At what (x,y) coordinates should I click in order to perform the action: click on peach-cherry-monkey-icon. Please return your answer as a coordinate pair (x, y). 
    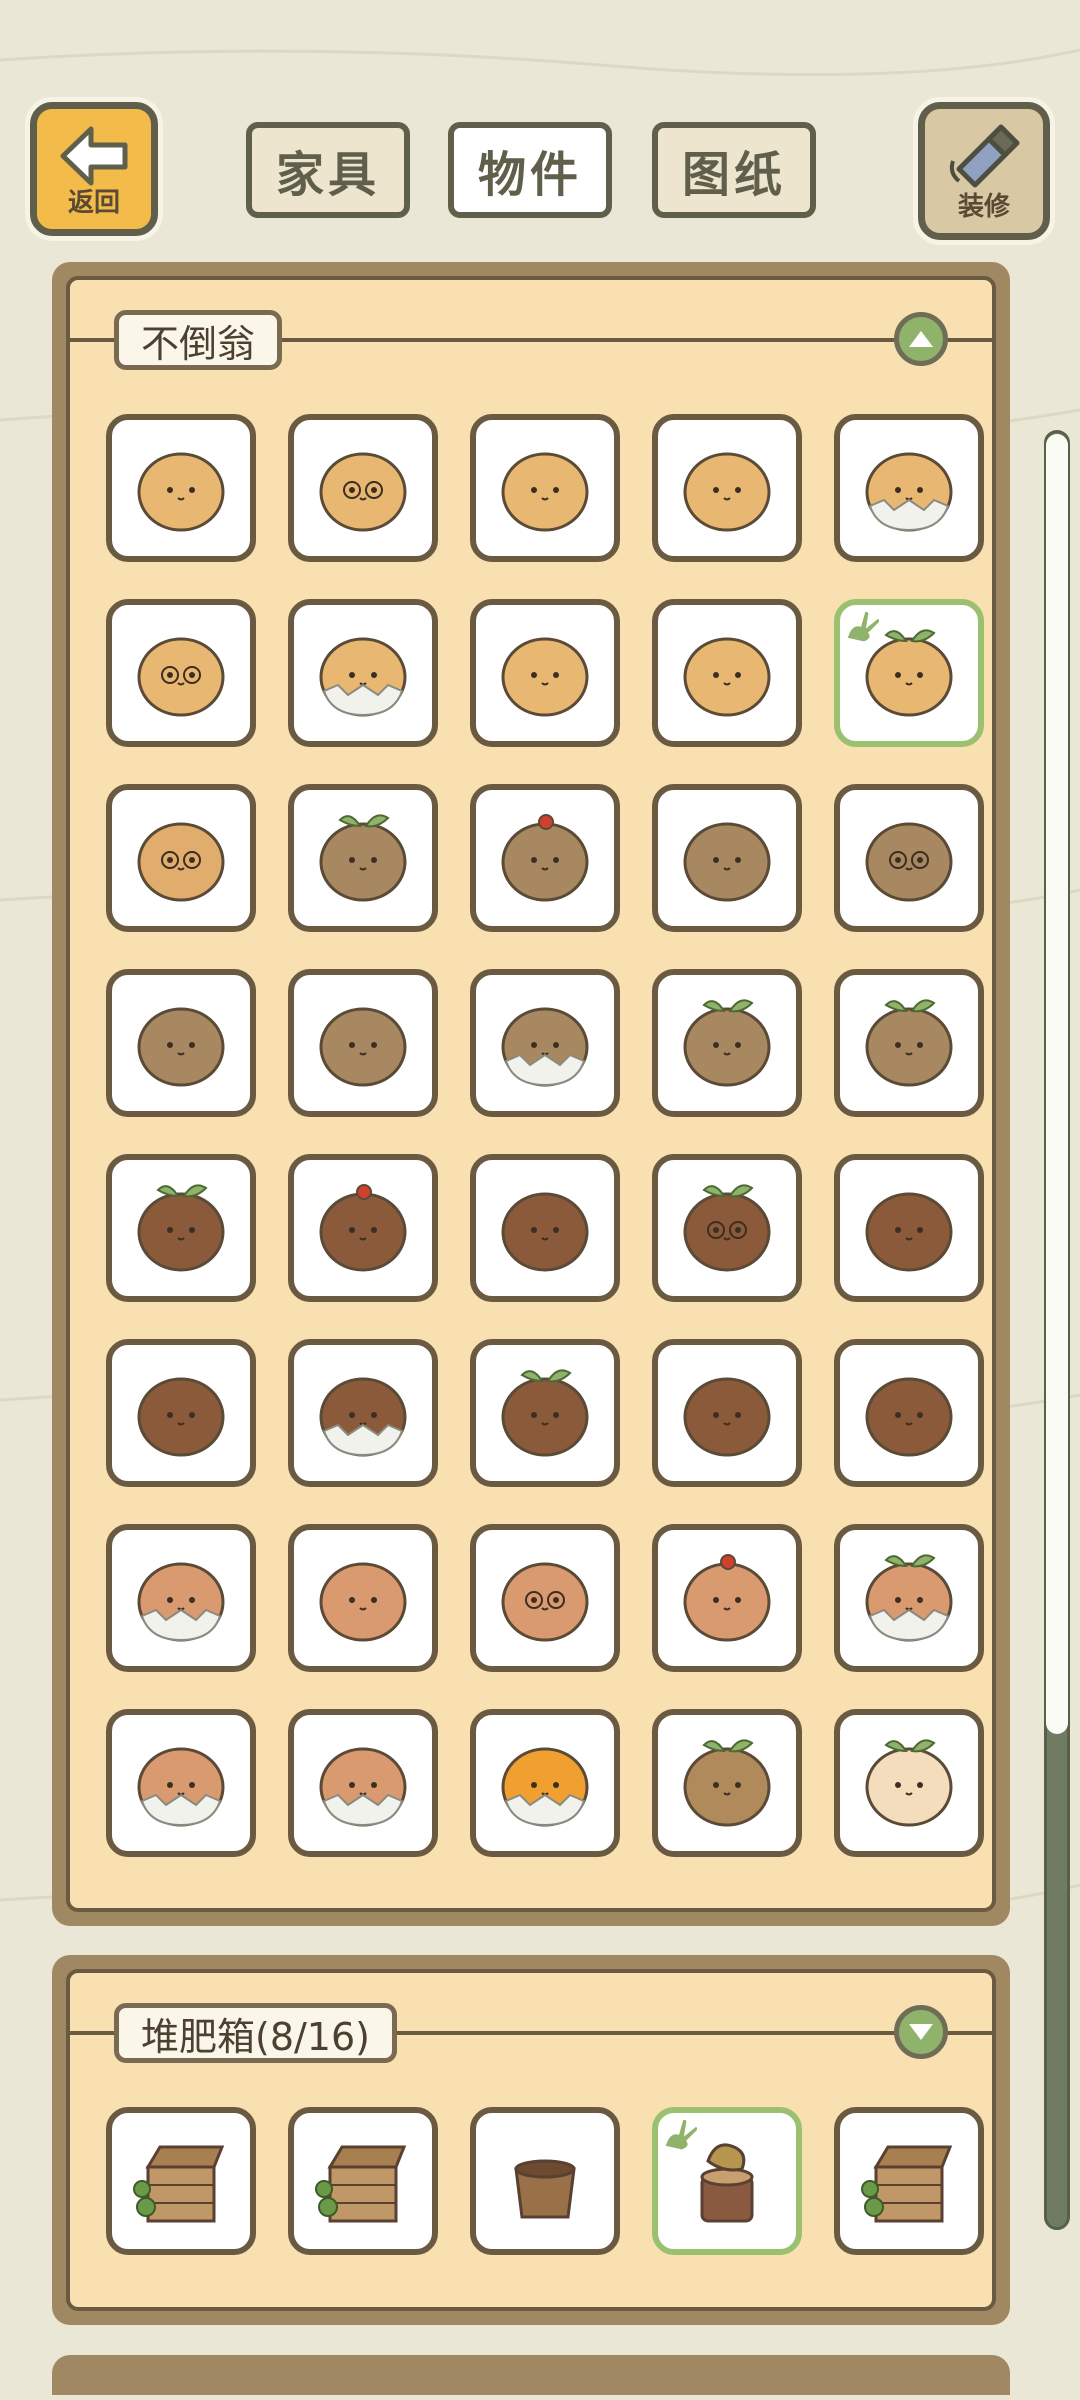
    Looking at the image, I should click on (727, 1598).